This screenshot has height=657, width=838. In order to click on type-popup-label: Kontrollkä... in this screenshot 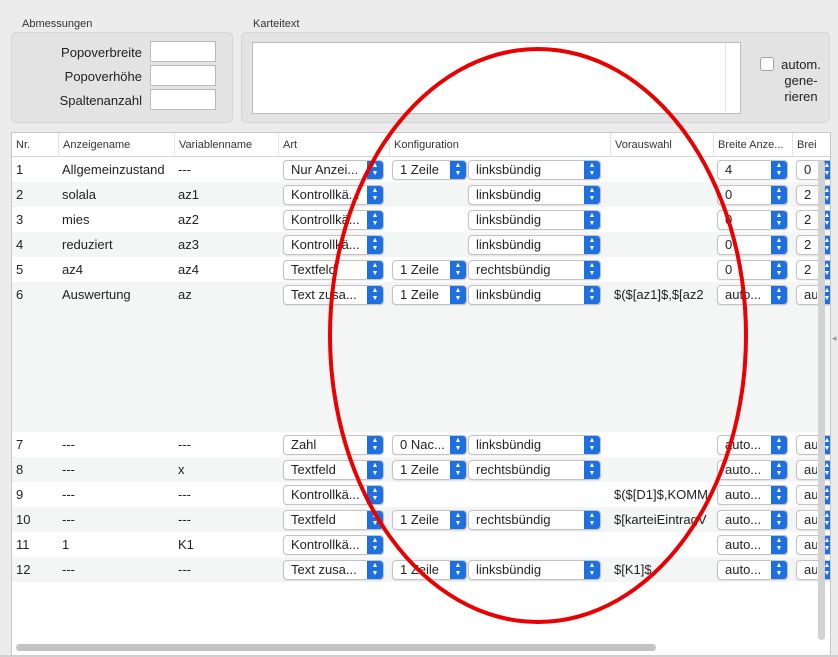, I will do `click(325, 194)`.